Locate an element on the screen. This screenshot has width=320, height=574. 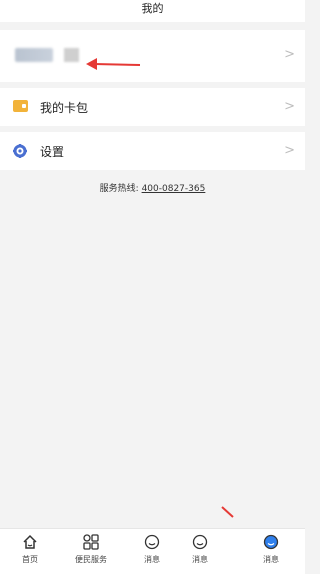
card-wallet-icon is located at coordinates (20, 106).